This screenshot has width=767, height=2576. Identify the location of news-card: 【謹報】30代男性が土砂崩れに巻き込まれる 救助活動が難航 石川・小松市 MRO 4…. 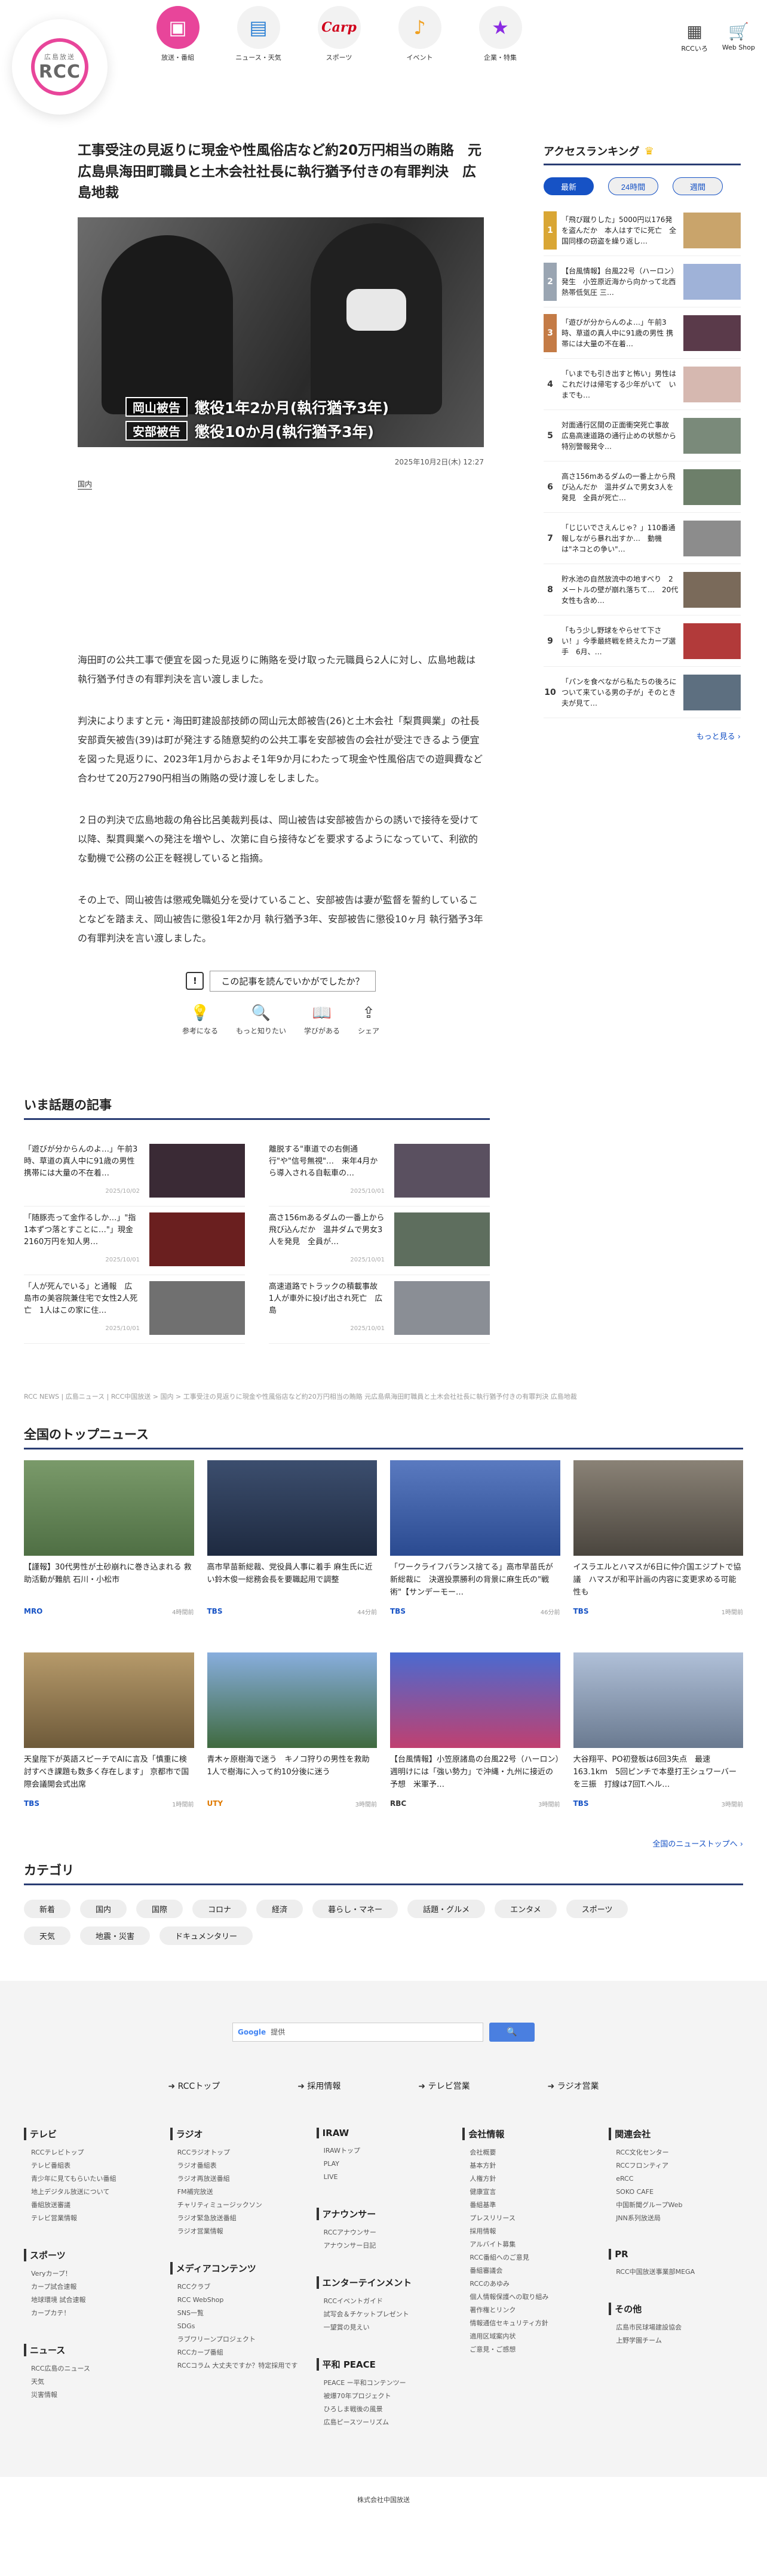
(109, 1549).